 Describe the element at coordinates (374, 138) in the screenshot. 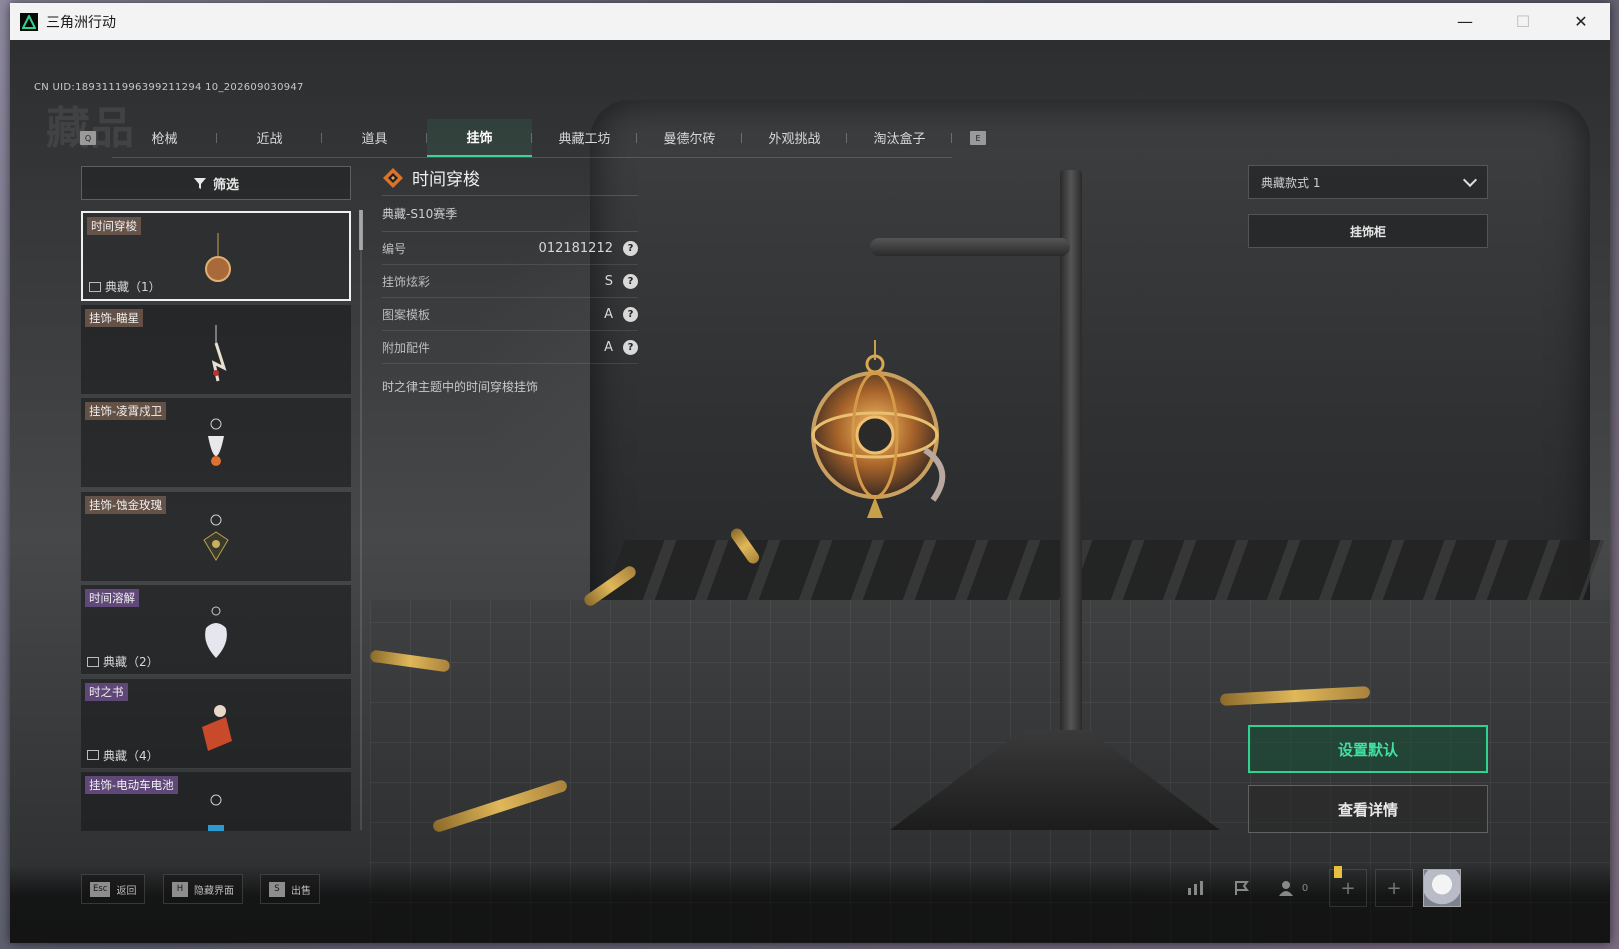

I see `tab-items: 道具` at that location.